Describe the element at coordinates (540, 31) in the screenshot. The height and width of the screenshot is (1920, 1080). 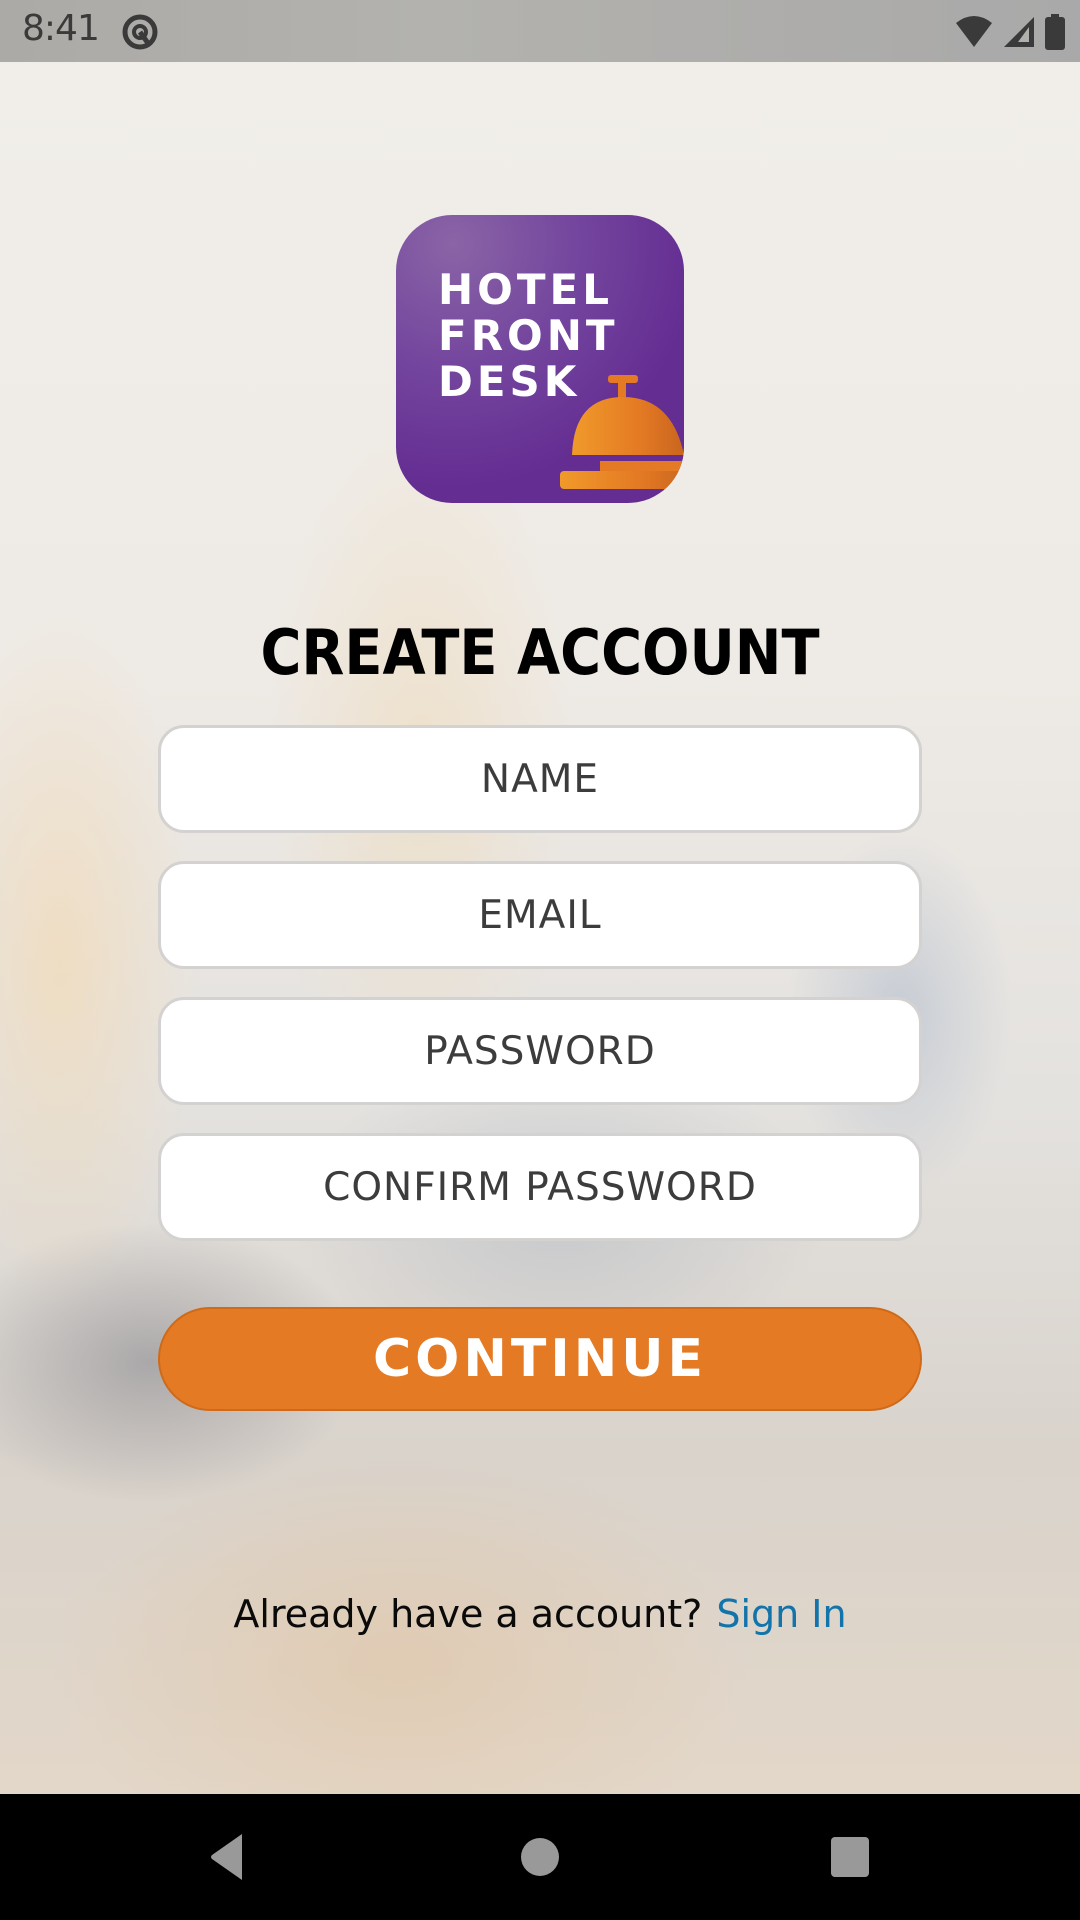
I see `status-bar: 8:41` at that location.